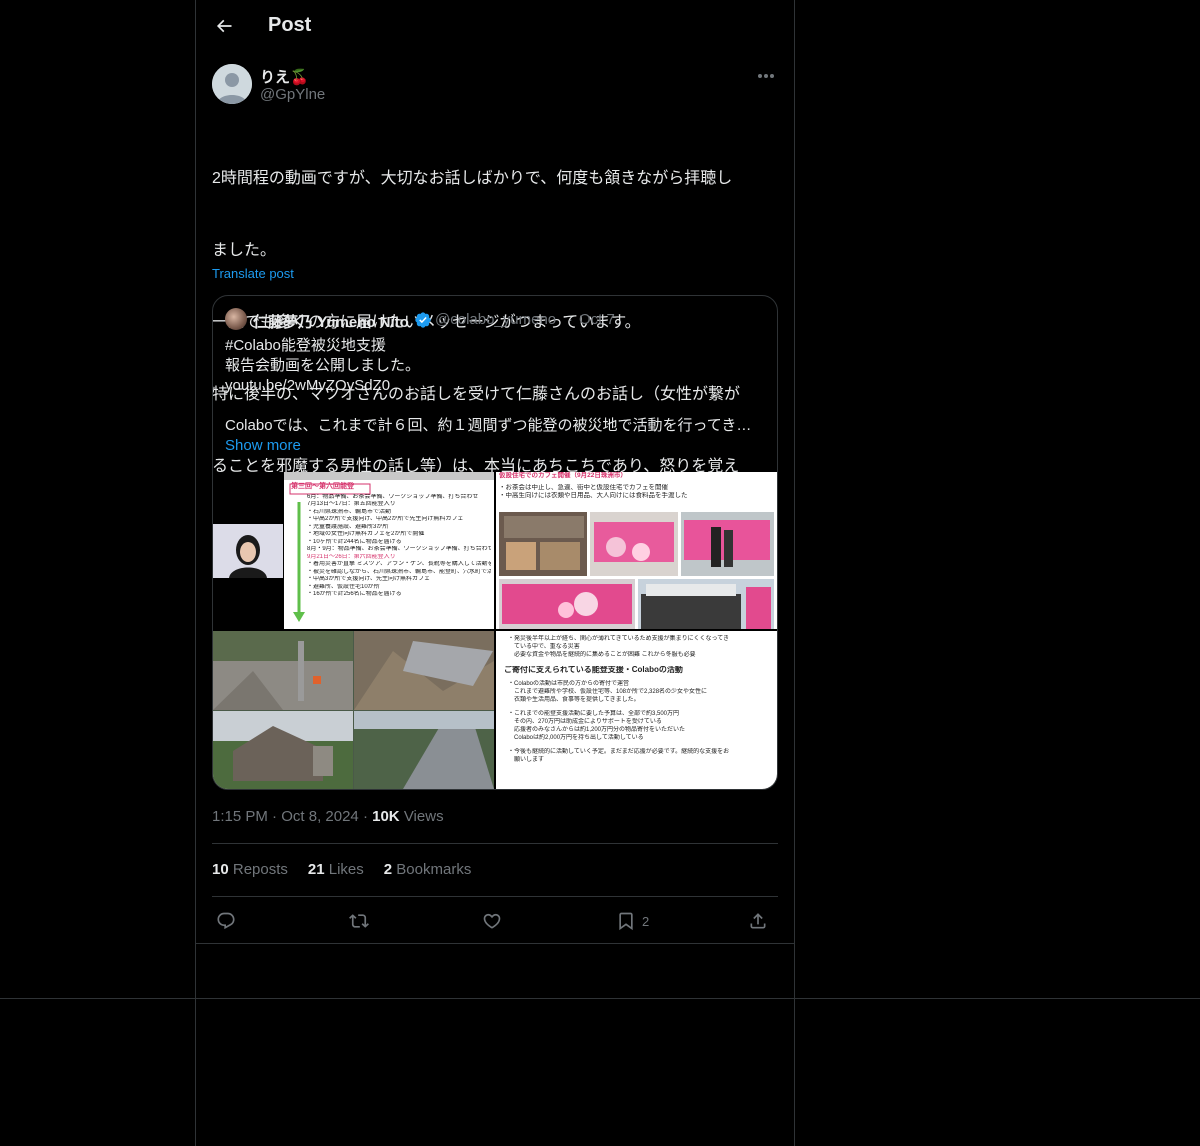 The width and height of the screenshot is (1200, 1146). I want to click on disaster-photos-graphic, so click(353, 710).